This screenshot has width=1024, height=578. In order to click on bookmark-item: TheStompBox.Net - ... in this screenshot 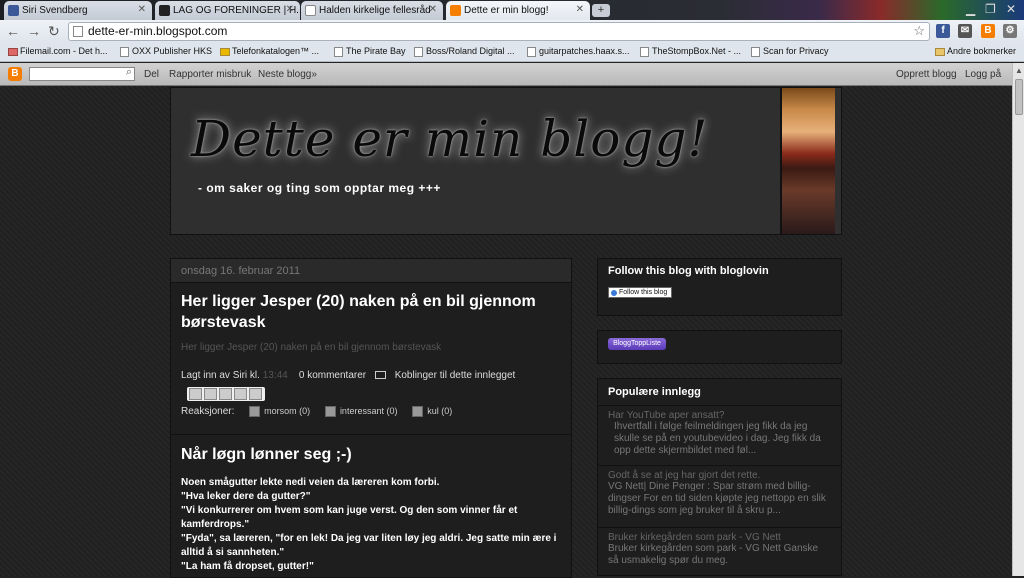, I will do `click(690, 51)`.